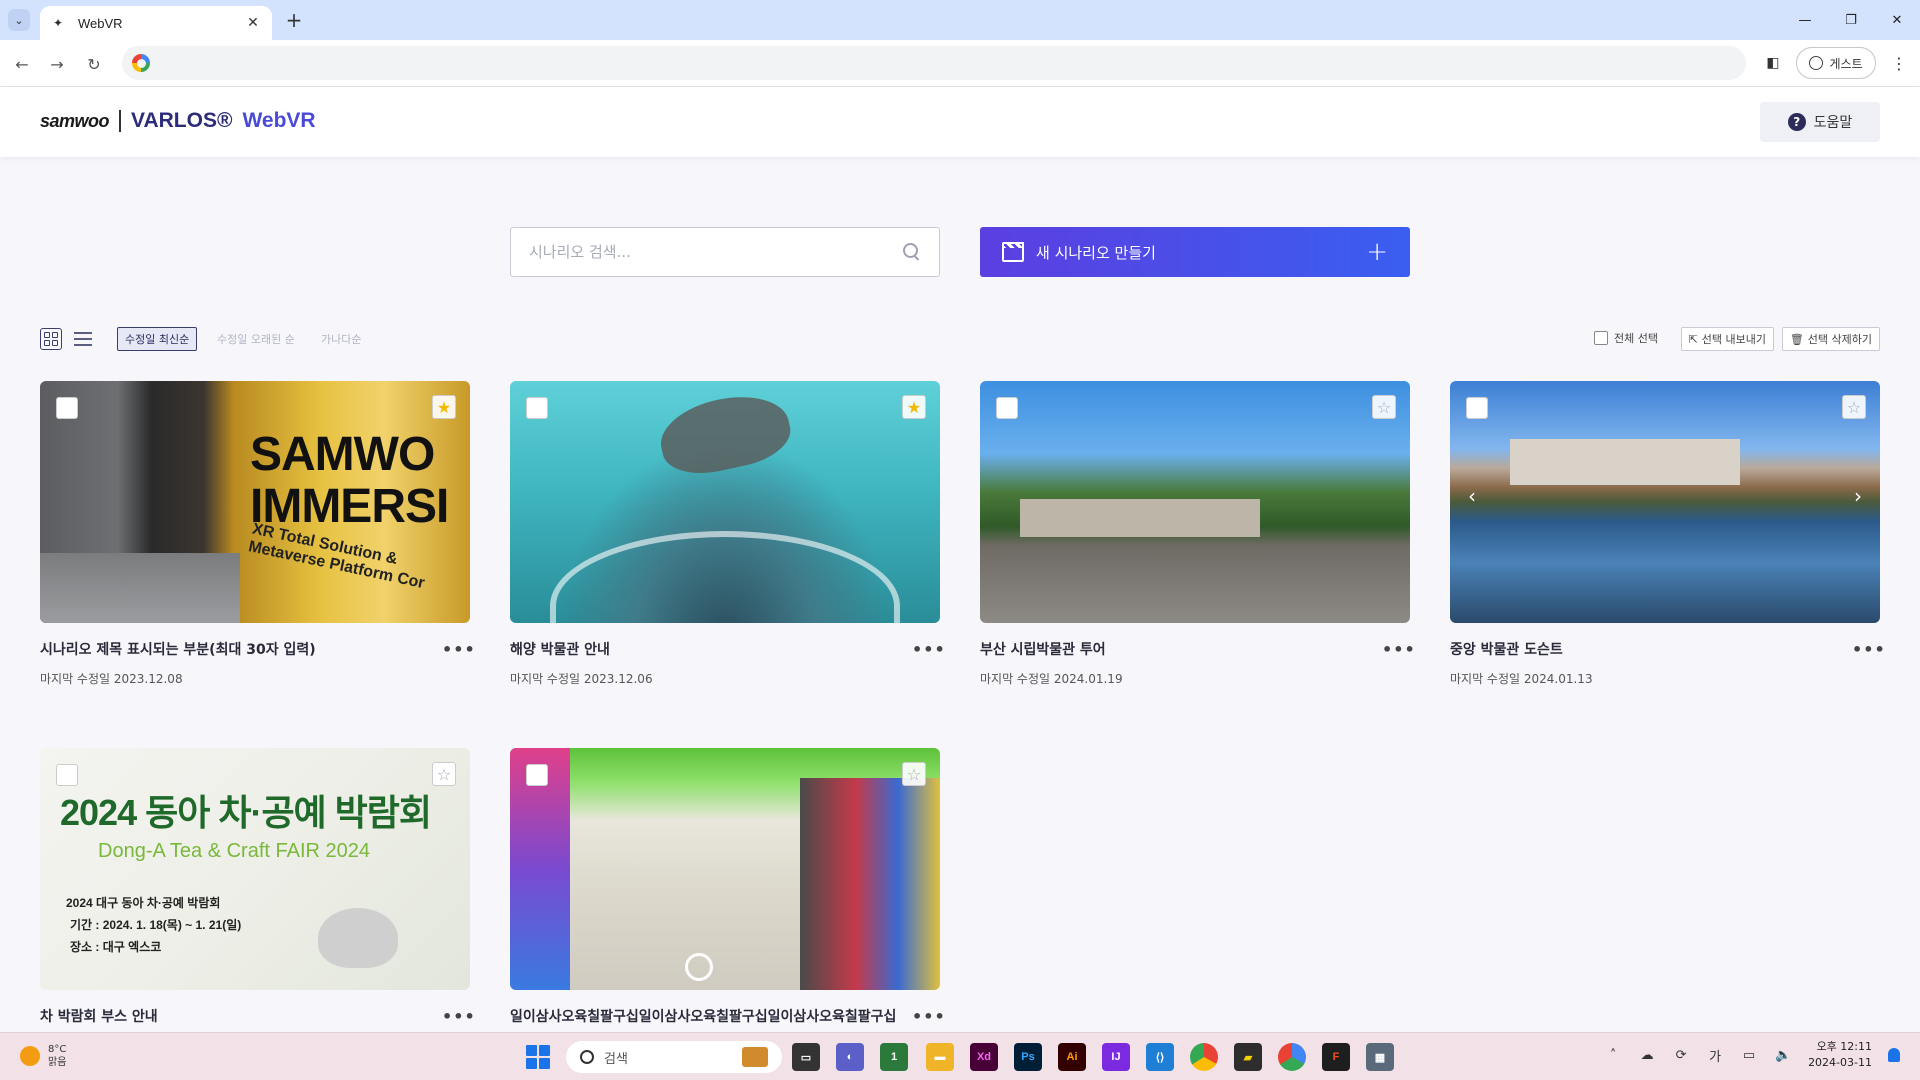 The image size is (1920, 1080). What do you see at coordinates (705, 1016) in the screenshot?
I see `scenario-title: 일이삼사오육칠팔구십일이삼사오육칠팔구십일이삼사오육칠팔구십` at bounding box center [705, 1016].